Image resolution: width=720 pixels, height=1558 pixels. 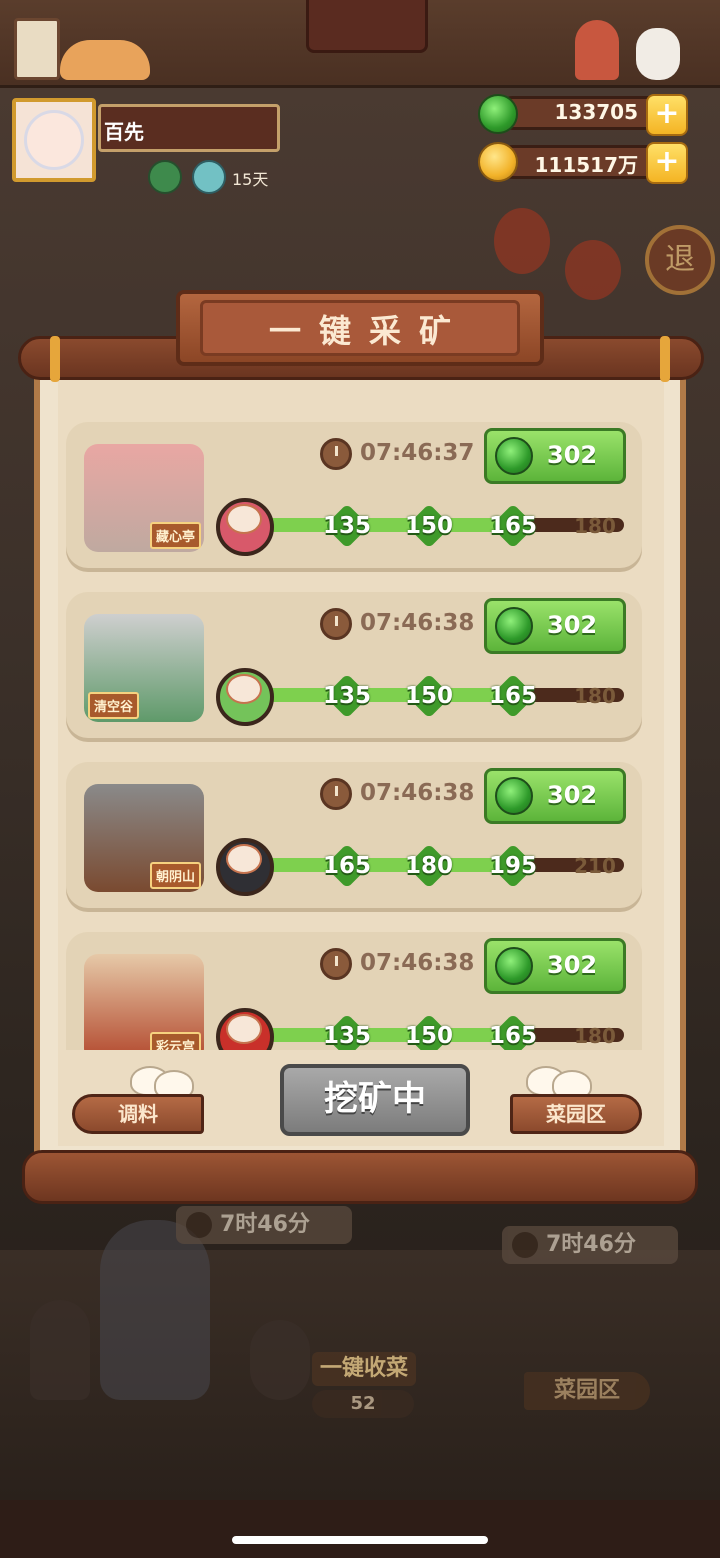 I want to click on harvest-count: 52, so click(x=363, y=1404).